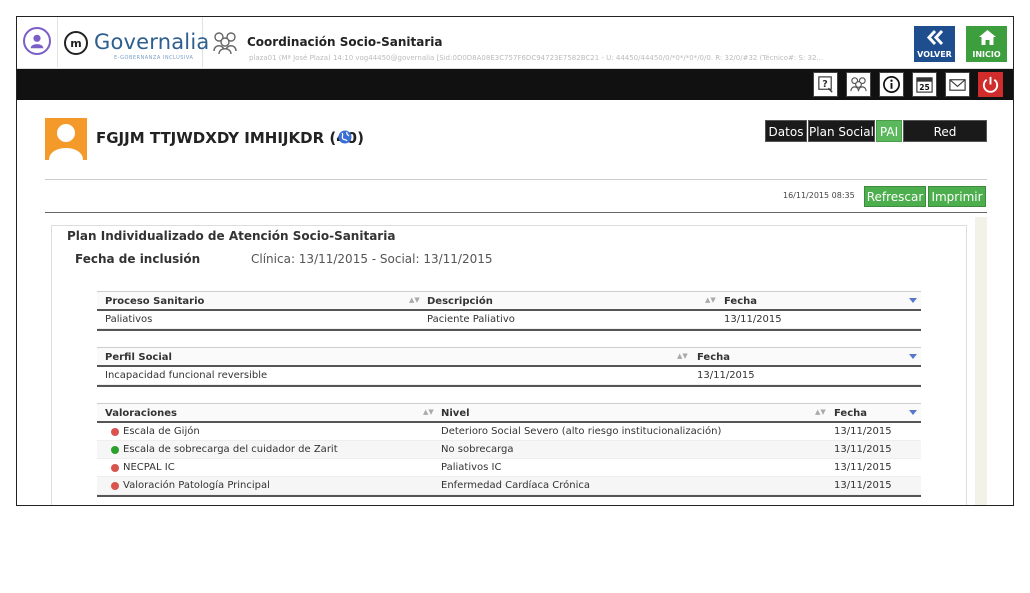 This screenshot has width=1030, height=593. I want to click on power-icon, so click(990, 84).